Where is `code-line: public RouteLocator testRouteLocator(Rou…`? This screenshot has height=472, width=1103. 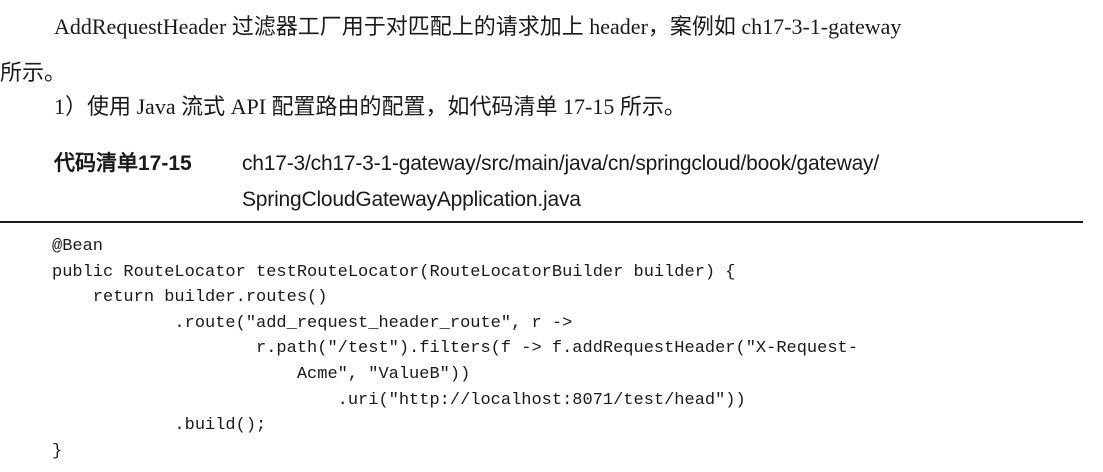
code-line: public RouteLocator testRouteLocator(Rou… is located at coordinates (394, 272).